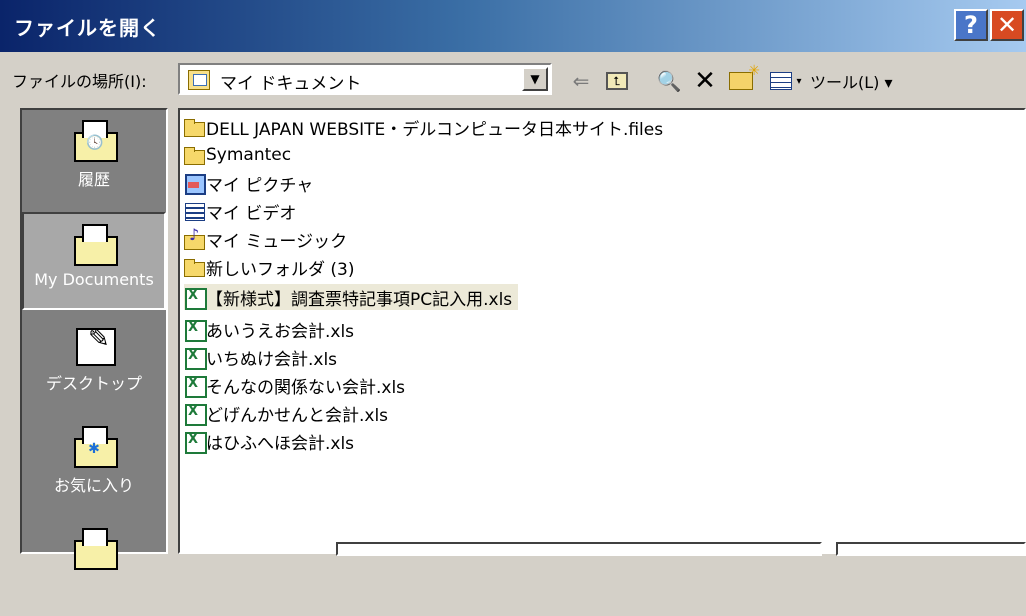 The width and height of the screenshot is (1026, 616). What do you see at coordinates (93, 485) in the screenshot?
I see `place-label: お気に入り` at bounding box center [93, 485].